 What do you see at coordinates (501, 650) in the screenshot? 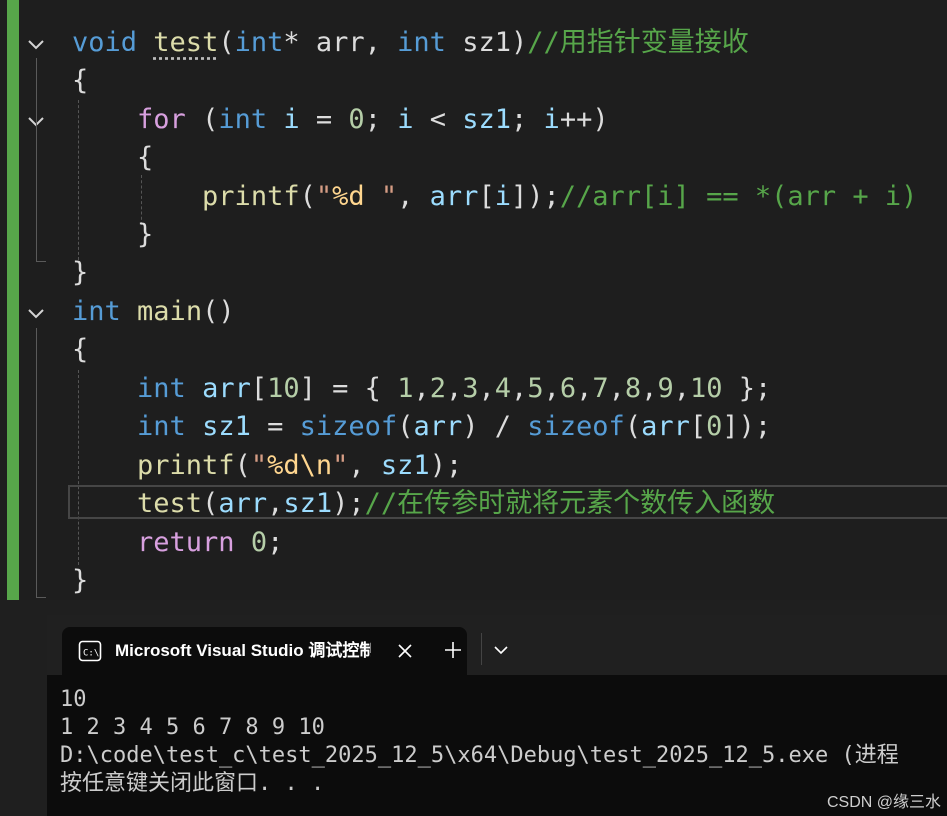
I see `chevron-down-icon` at bounding box center [501, 650].